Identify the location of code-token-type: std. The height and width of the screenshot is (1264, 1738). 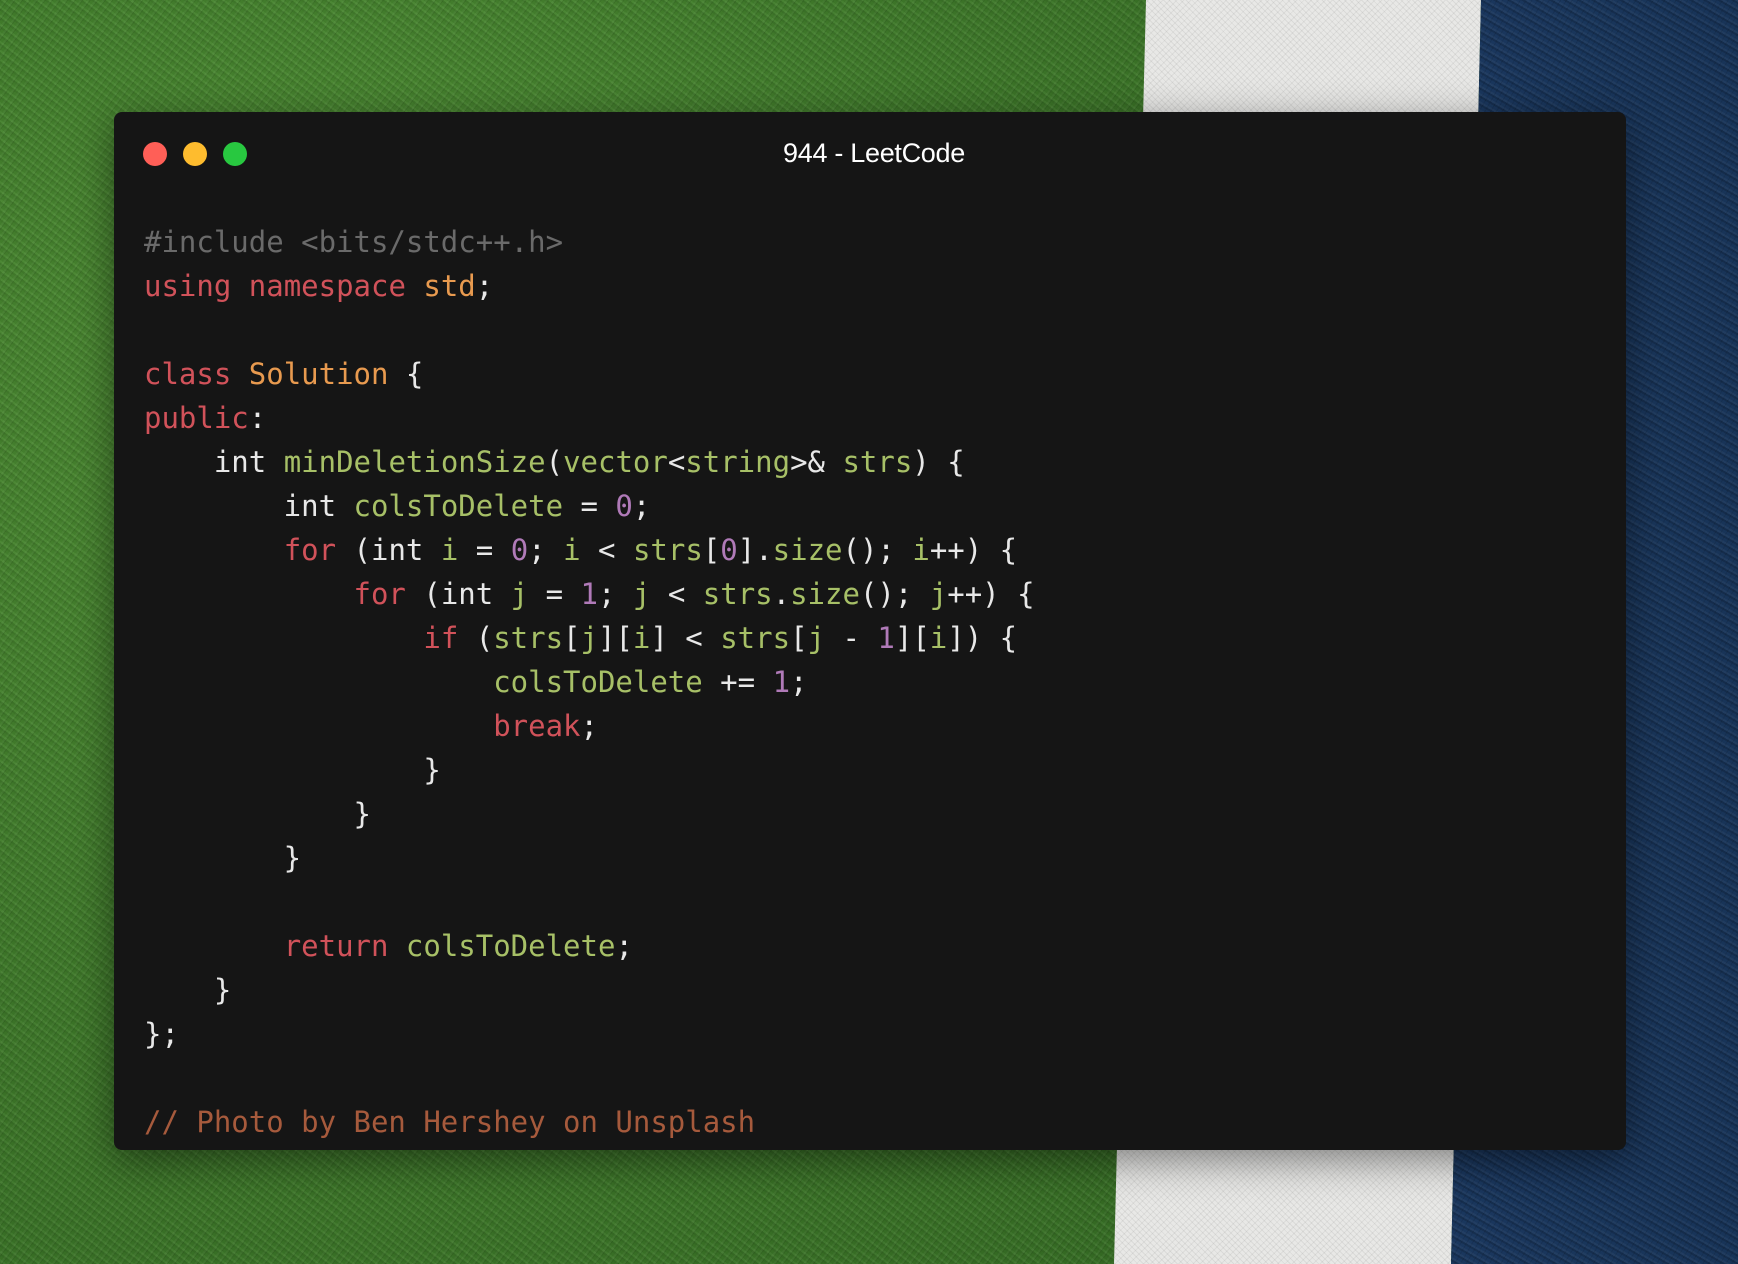
(449, 286).